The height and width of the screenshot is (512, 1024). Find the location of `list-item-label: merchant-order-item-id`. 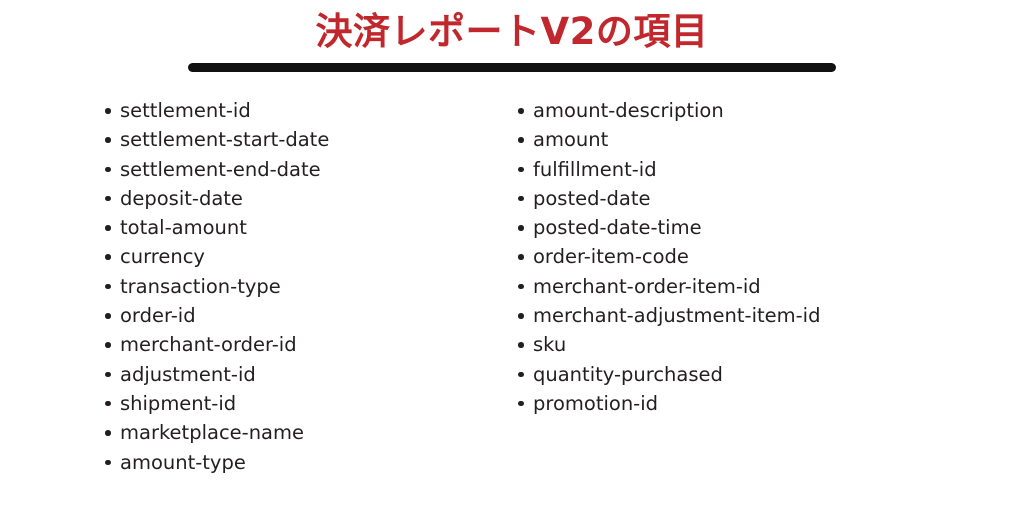

list-item-label: merchant-order-item-id is located at coordinates (647, 286).